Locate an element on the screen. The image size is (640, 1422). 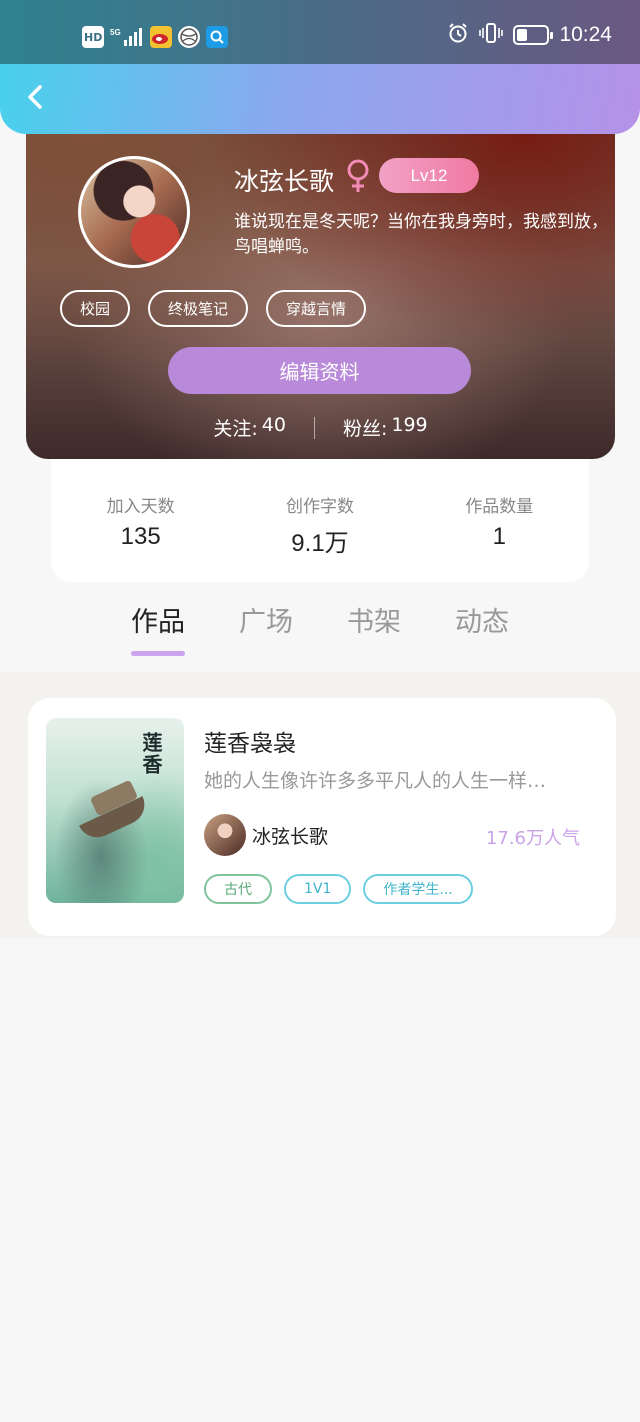
stat-value: 135 is located at coordinates (140, 536).